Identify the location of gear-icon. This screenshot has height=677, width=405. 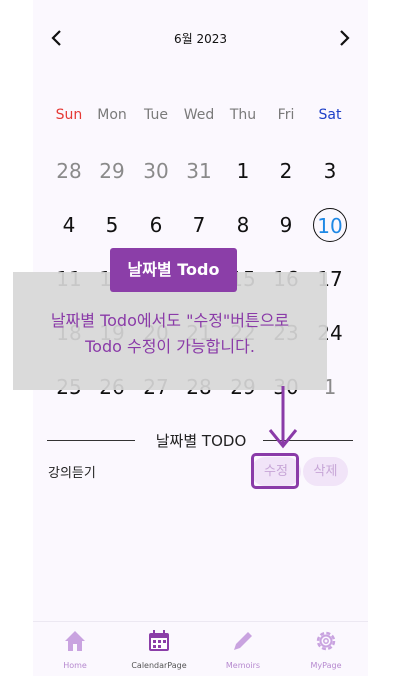
(326, 641).